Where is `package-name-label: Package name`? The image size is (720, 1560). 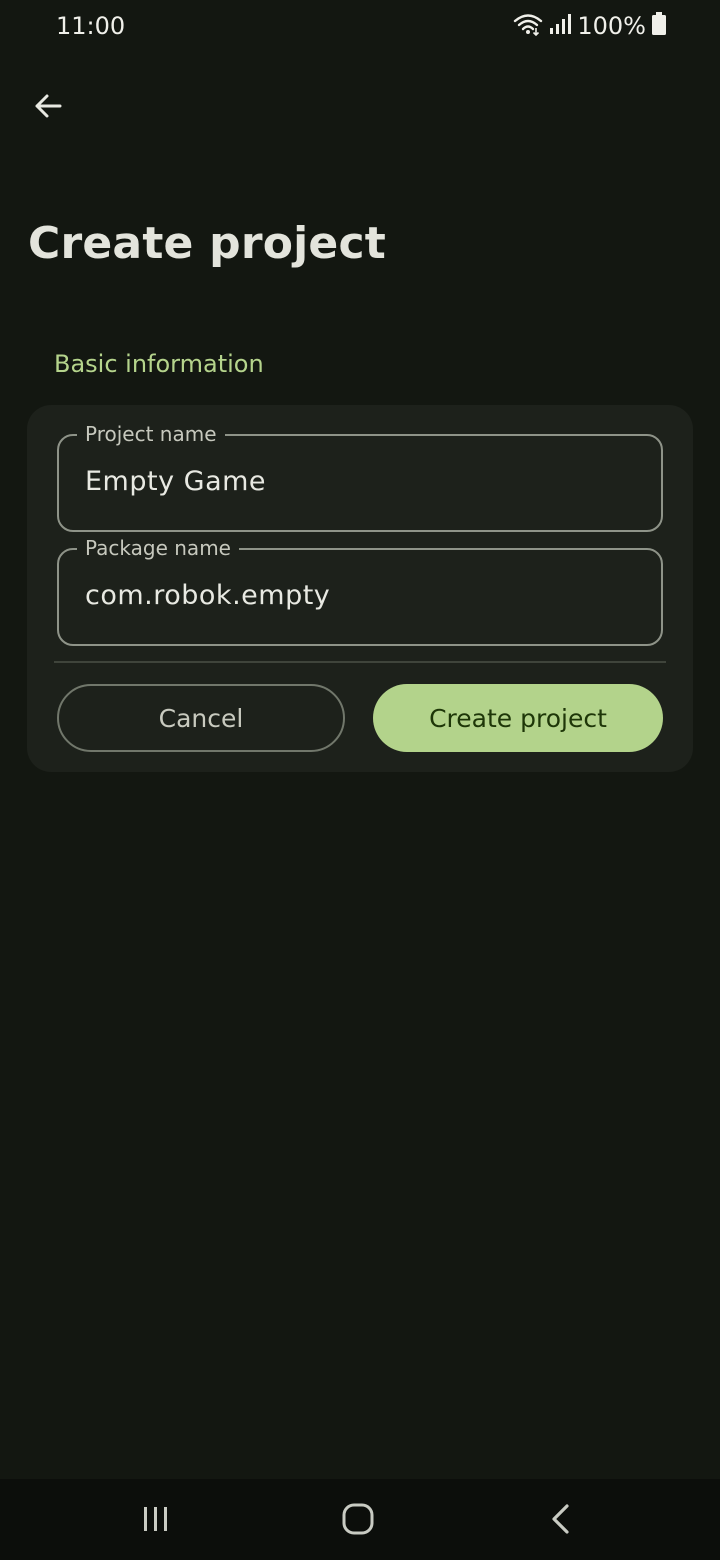
package-name-label: Package name is located at coordinates (158, 548).